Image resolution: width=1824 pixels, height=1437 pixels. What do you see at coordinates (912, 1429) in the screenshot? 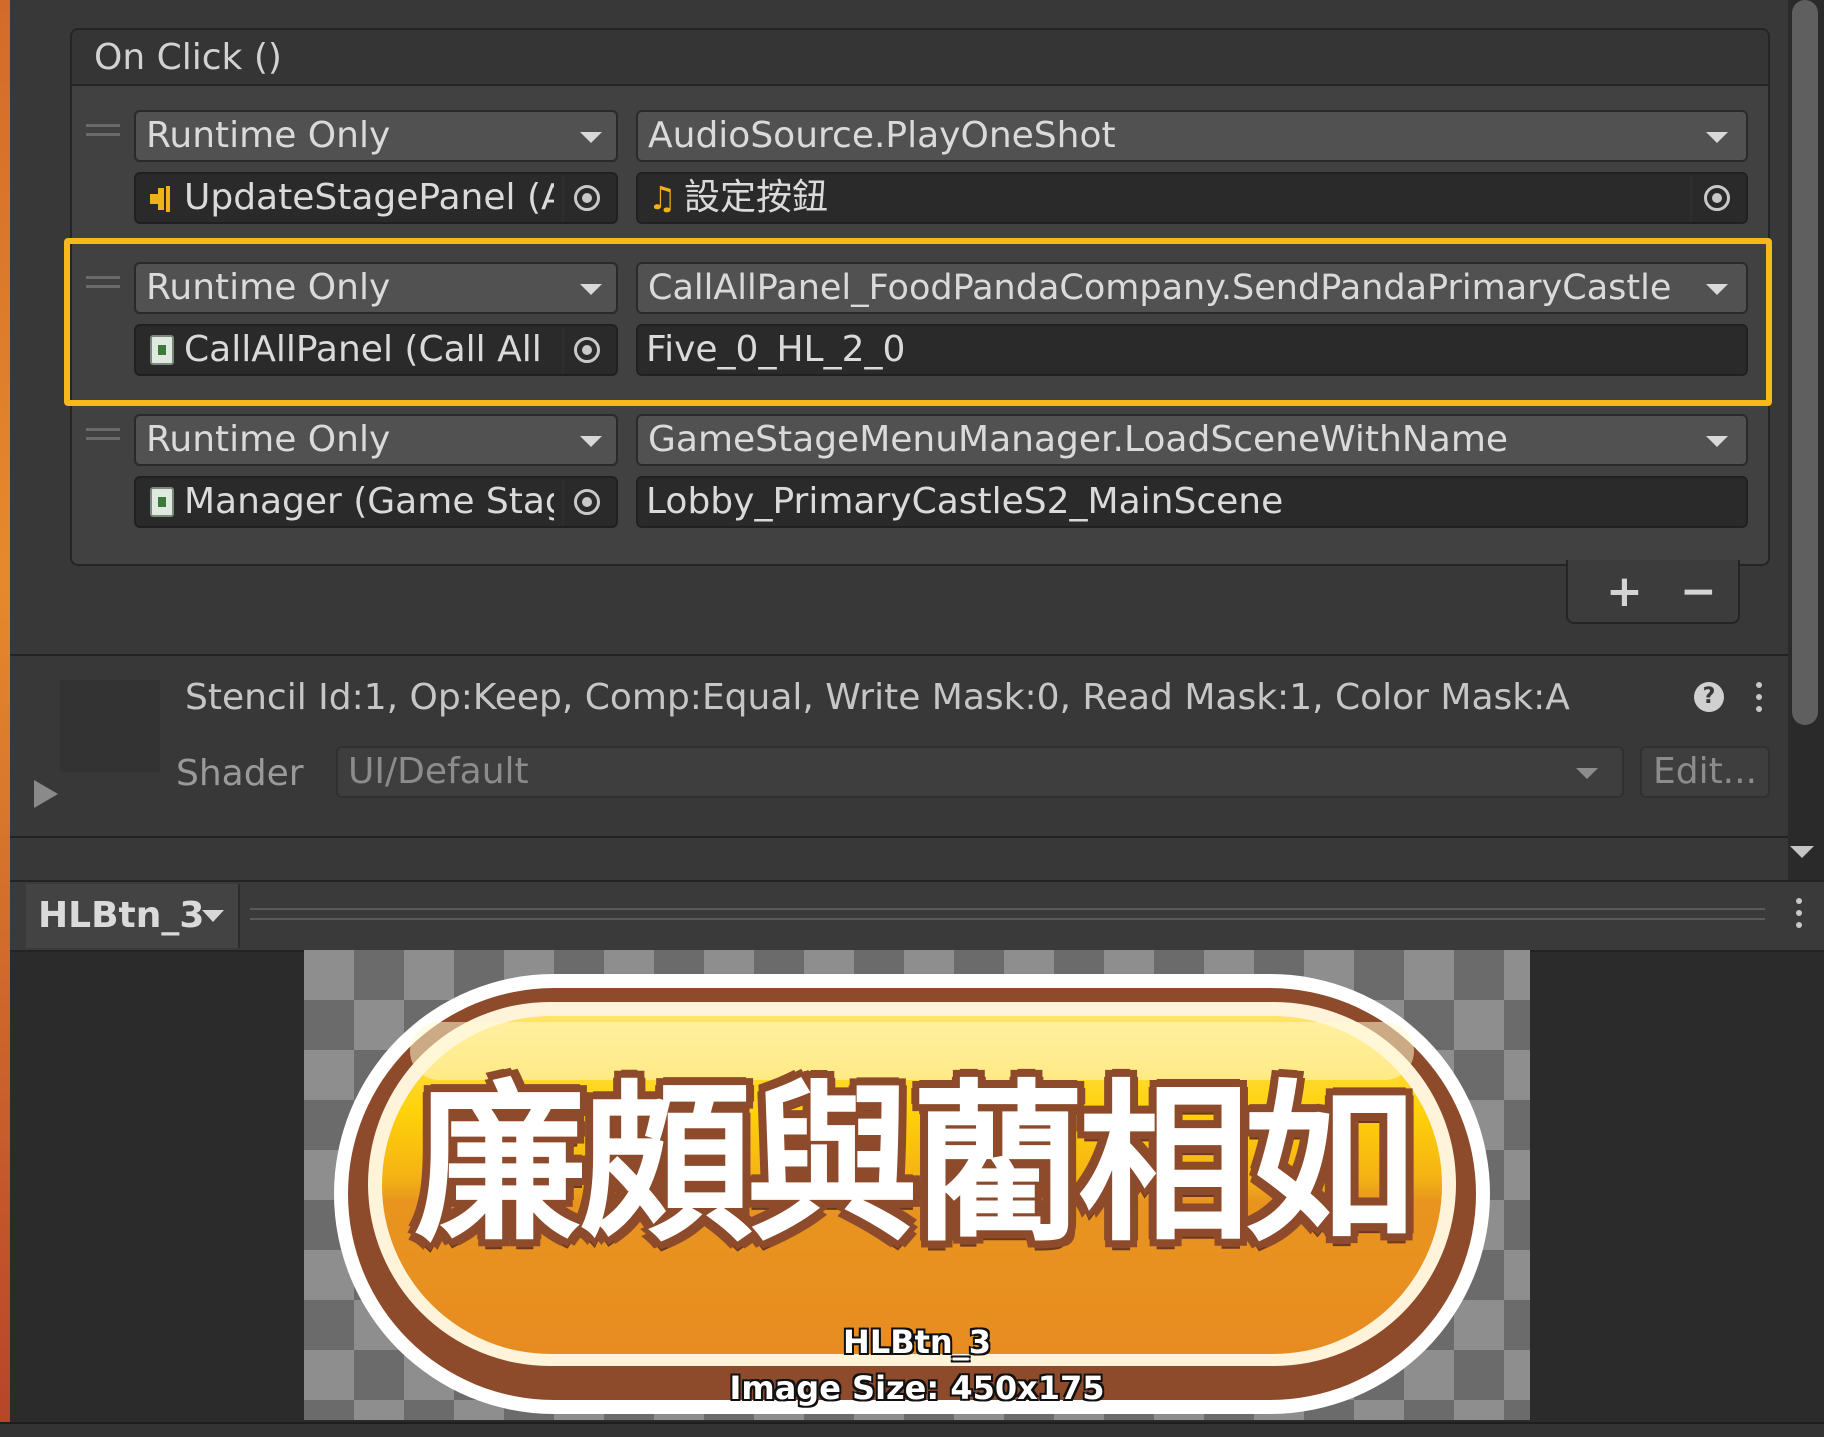
I see `bottom-border` at bounding box center [912, 1429].